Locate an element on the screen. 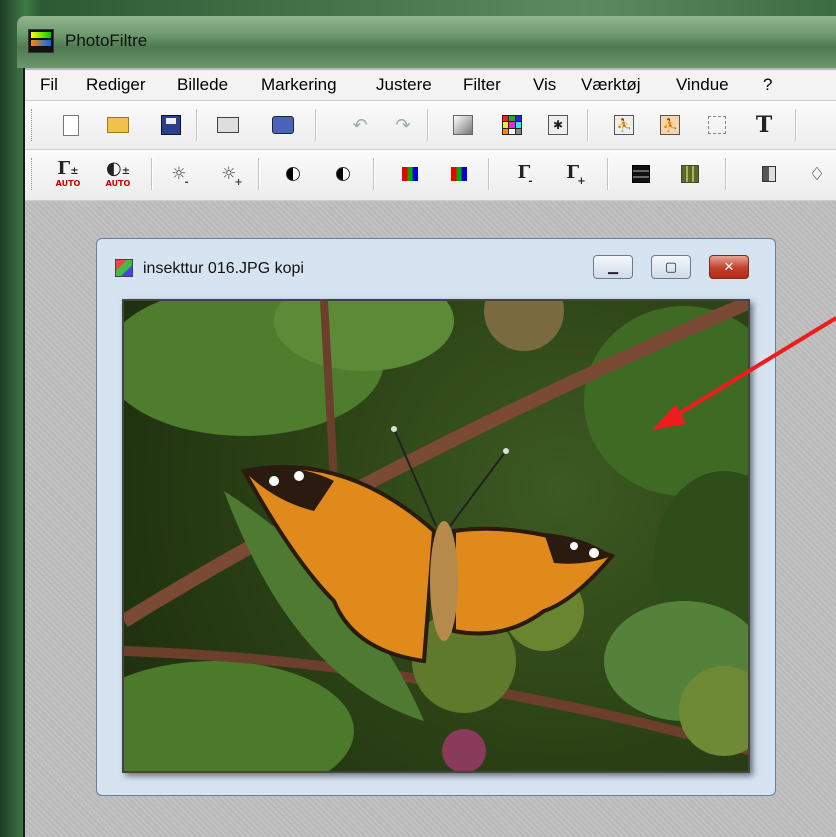  app-title: PhotoFiltre is located at coordinates (106, 40).